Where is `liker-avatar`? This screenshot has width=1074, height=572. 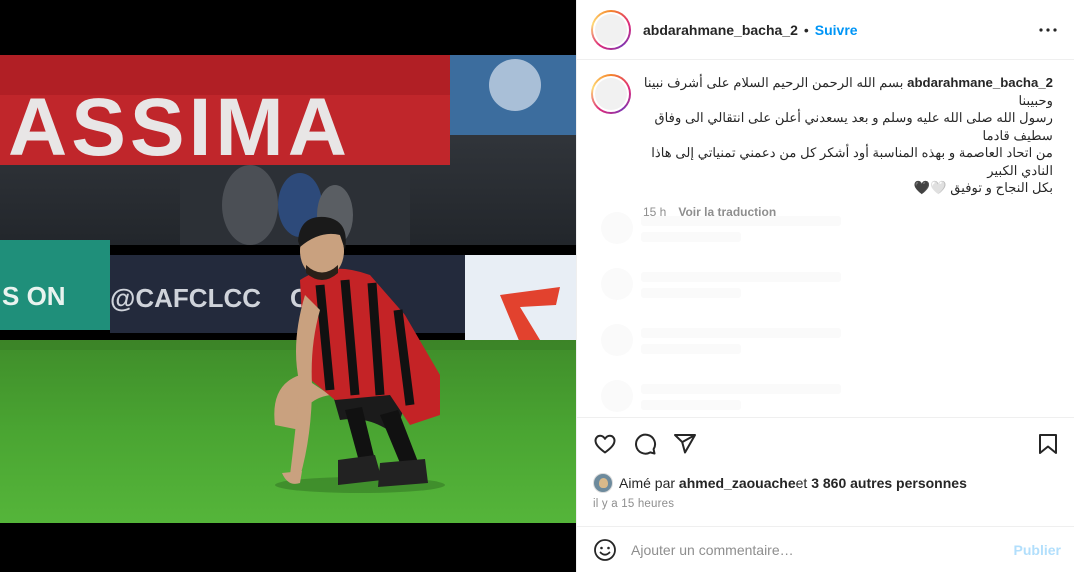
liker-avatar is located at coordinates (603, 483).